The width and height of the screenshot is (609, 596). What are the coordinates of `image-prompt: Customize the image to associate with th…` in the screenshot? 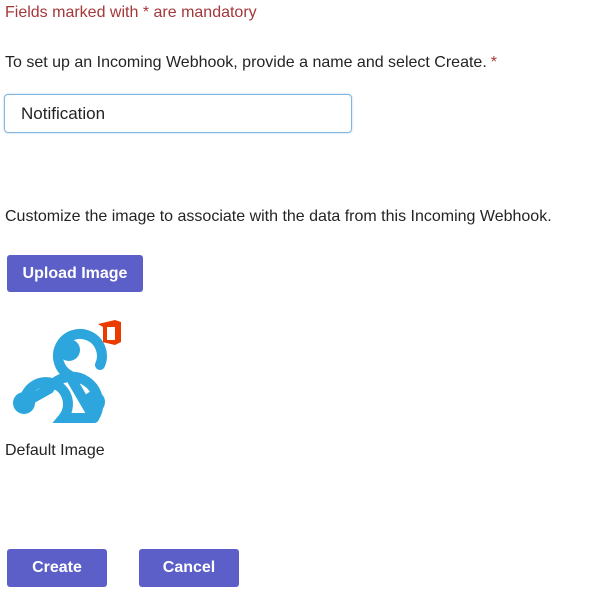 It's located at (278, 216).